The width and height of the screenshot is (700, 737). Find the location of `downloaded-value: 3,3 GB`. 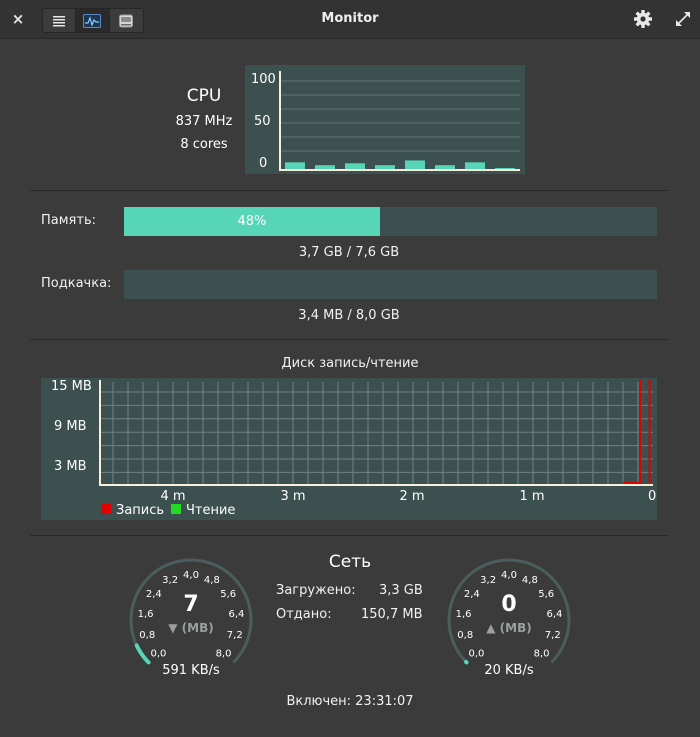

downloaded-value: 3,3 GB is located at coordinates (401, 590).